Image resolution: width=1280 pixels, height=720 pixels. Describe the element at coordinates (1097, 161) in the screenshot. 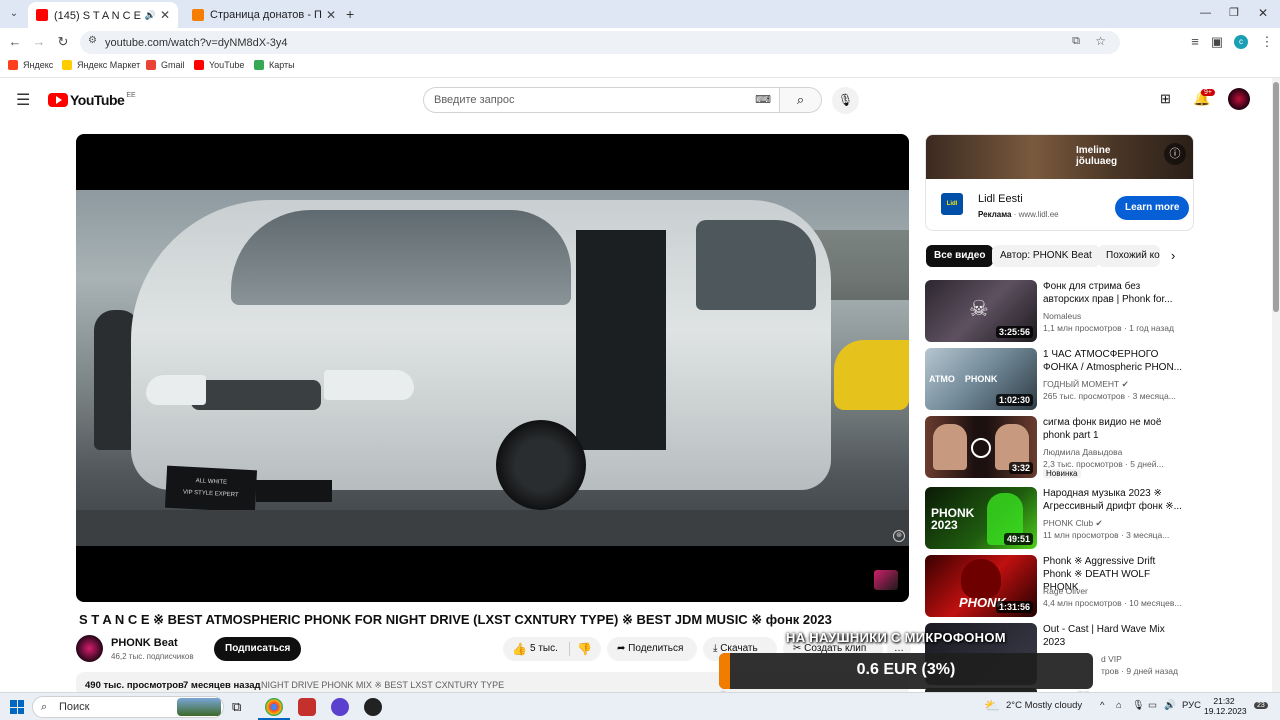

I see `ad-banner-text-2: jõuluaeg` at that location.